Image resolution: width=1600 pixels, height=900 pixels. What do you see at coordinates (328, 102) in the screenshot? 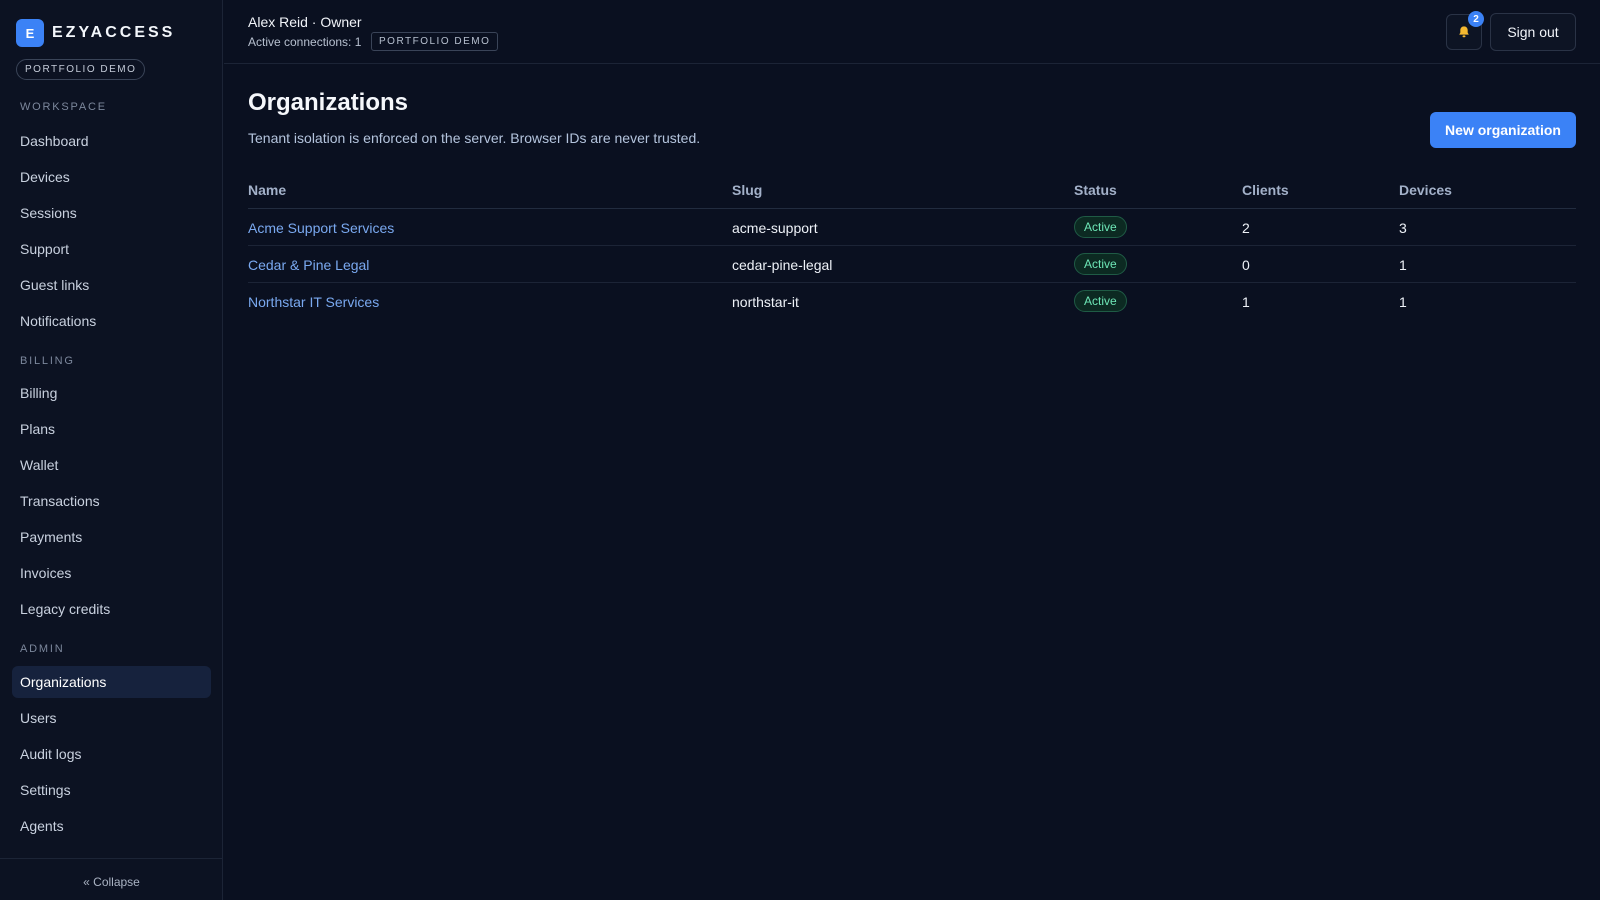
I see `page-title: Organizations` at bounding box center [328, 102].